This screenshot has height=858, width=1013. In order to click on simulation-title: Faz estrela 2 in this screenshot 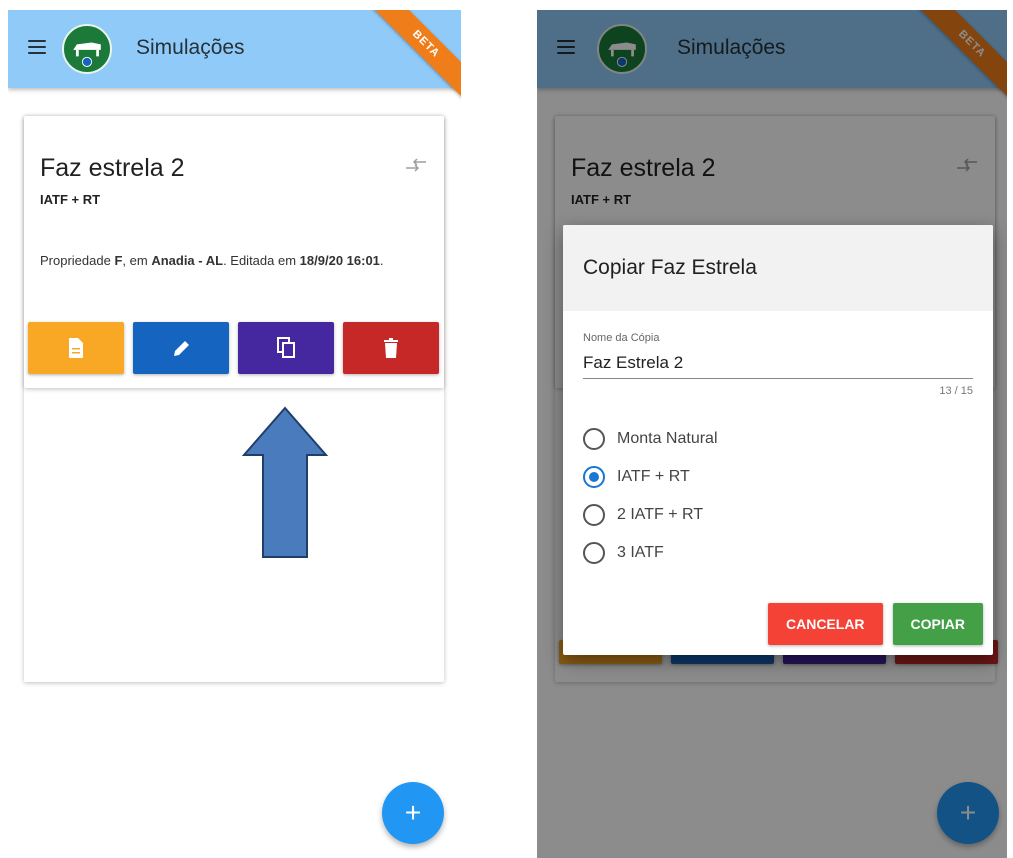, I will do `click(112, 168)`.